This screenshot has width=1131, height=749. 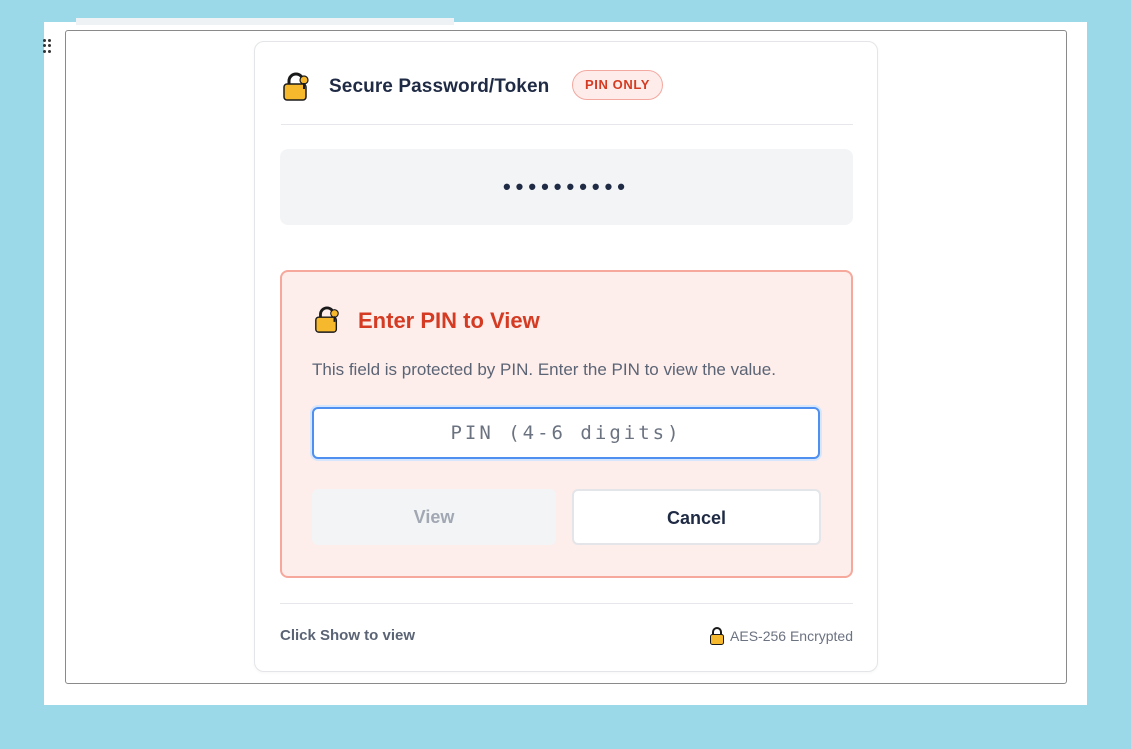 I want to click on field-title: Secure Password/Token, so click(x=439, y=86).